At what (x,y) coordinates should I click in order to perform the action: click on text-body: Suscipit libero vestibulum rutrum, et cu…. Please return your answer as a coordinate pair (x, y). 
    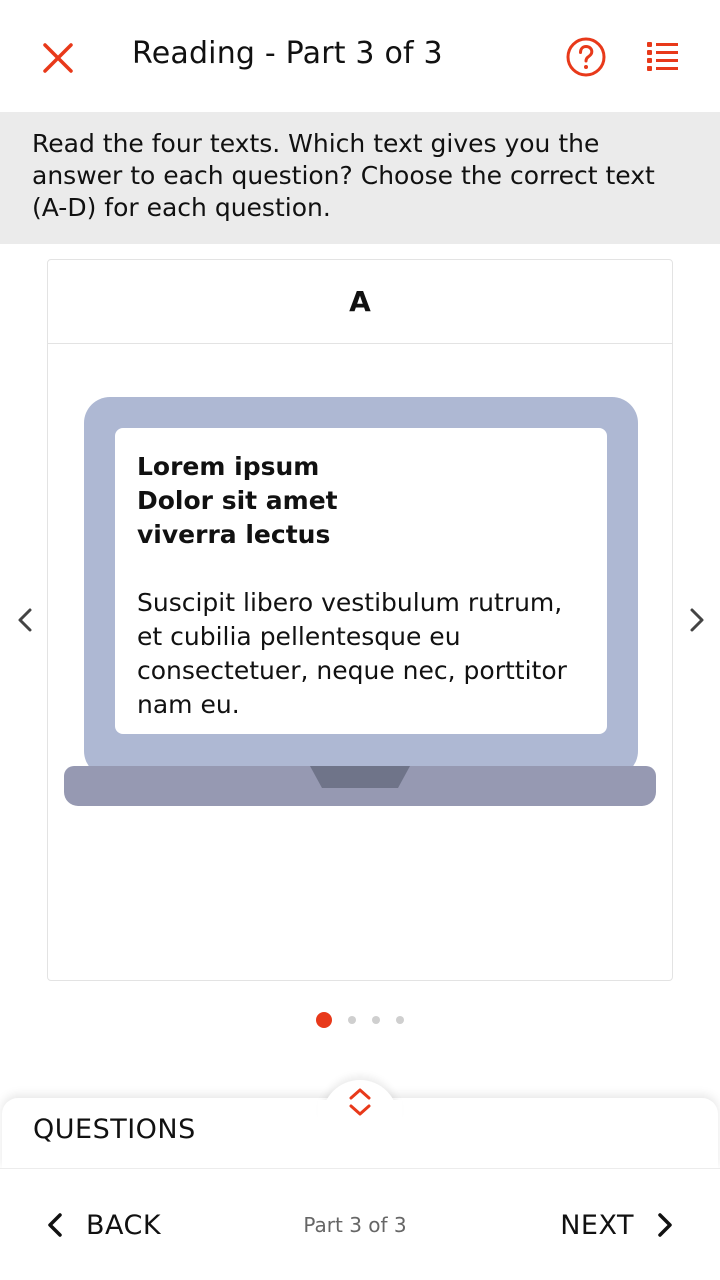
    Looking at the image, I should click on (352, 653).